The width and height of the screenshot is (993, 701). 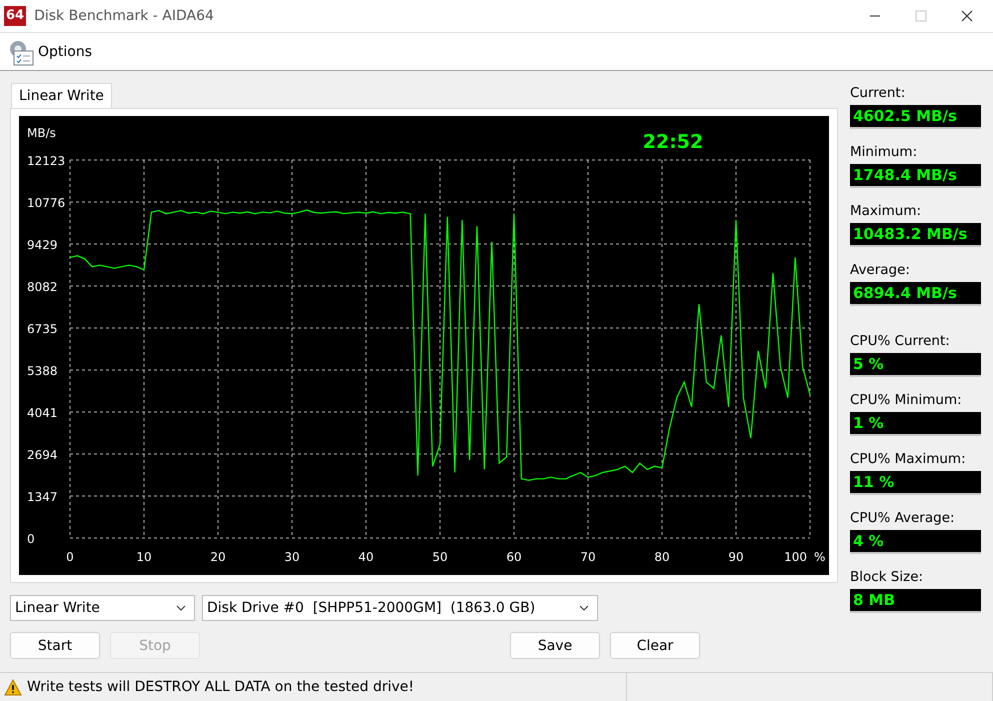 I want to click on stat-value: 1748.4 MB/s, so click(x=915, y=176).